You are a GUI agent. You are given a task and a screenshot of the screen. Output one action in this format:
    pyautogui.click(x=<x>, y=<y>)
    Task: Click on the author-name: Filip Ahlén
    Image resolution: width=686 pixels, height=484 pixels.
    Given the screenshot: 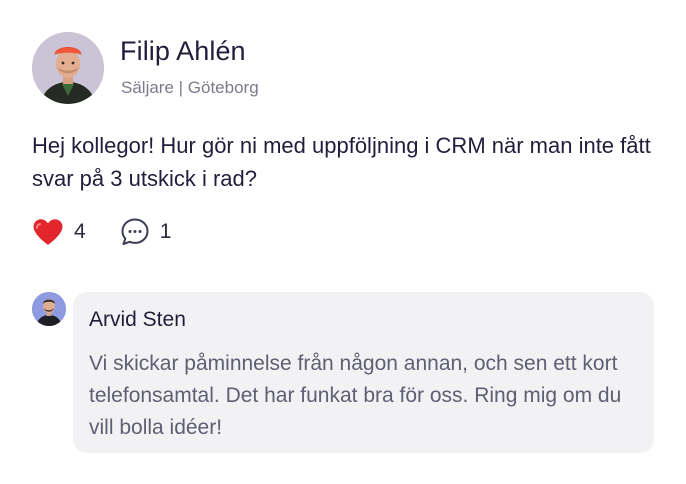 What is the action you would take?
    pyautogui.click(x=183, y=51)
    